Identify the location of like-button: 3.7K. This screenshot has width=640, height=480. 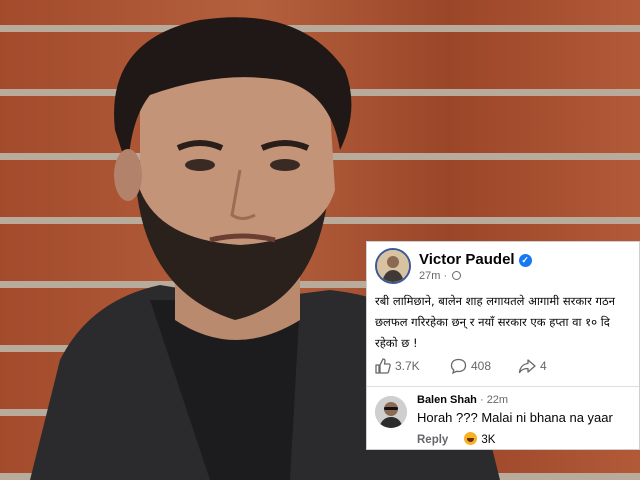
(397, 366).